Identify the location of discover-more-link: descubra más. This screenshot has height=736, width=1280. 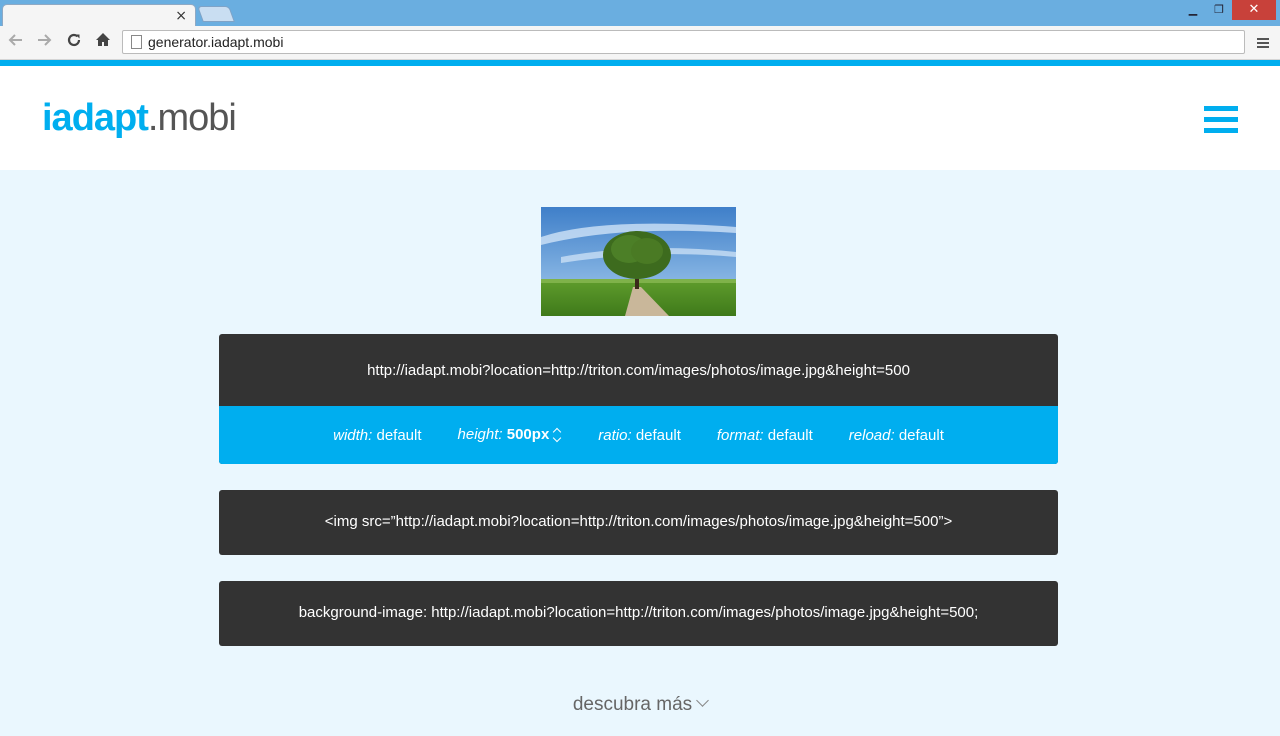
(640, 705).